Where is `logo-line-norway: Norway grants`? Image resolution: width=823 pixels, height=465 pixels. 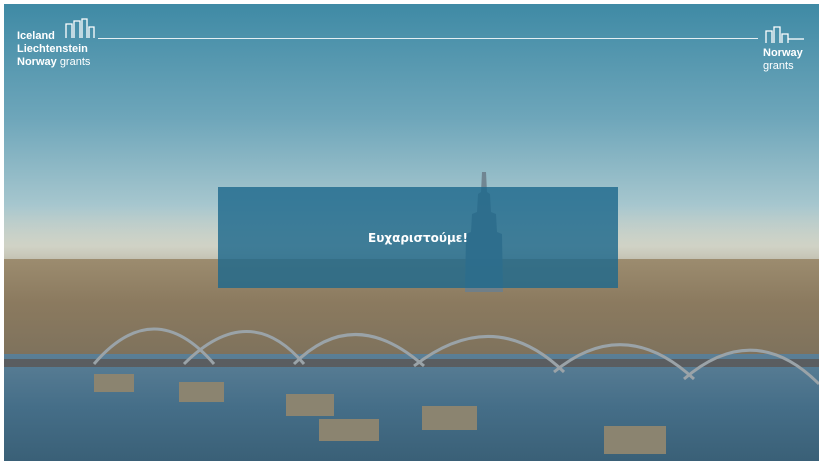
logo-line-norway: Norway grants is located at coordinates (53, 62).